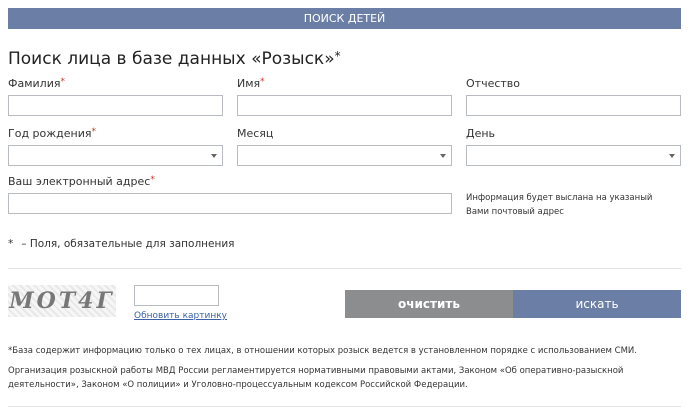 The height and width of the screenshot is (415, 700). Describe the element at coordinates (62, 301) in the screenshot. I see `captcha-image: МОТ4Г` at that location.